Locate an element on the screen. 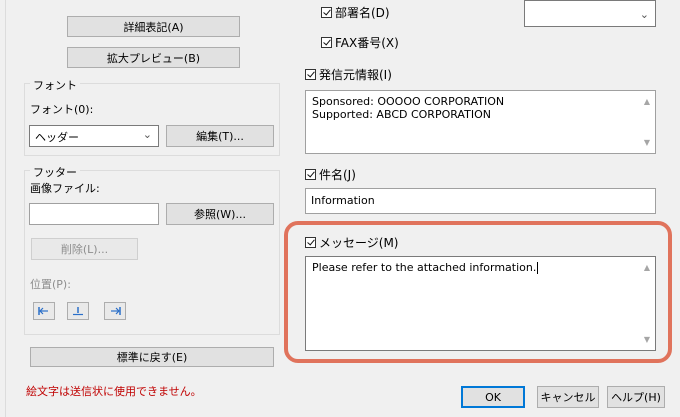  align-center-icon is located at coordinates (78, 311).